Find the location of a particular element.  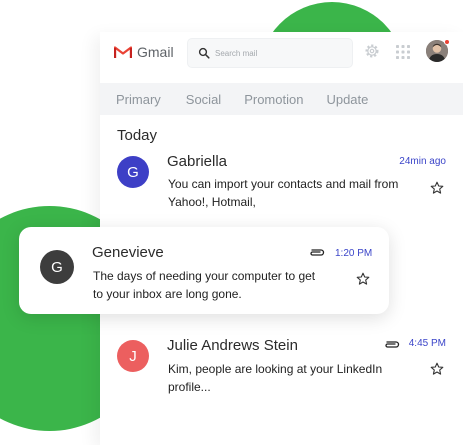

gmail-logo-text: Gmail is located at coordinates (155, 52).